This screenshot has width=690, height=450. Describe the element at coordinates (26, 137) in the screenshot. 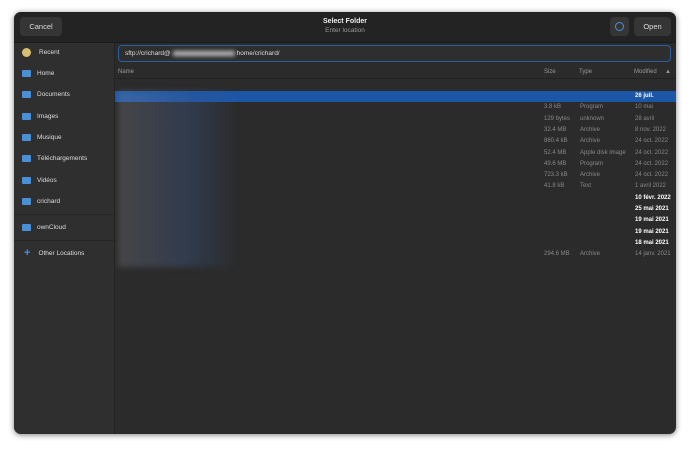

I see `folder-music-icon` at that location.